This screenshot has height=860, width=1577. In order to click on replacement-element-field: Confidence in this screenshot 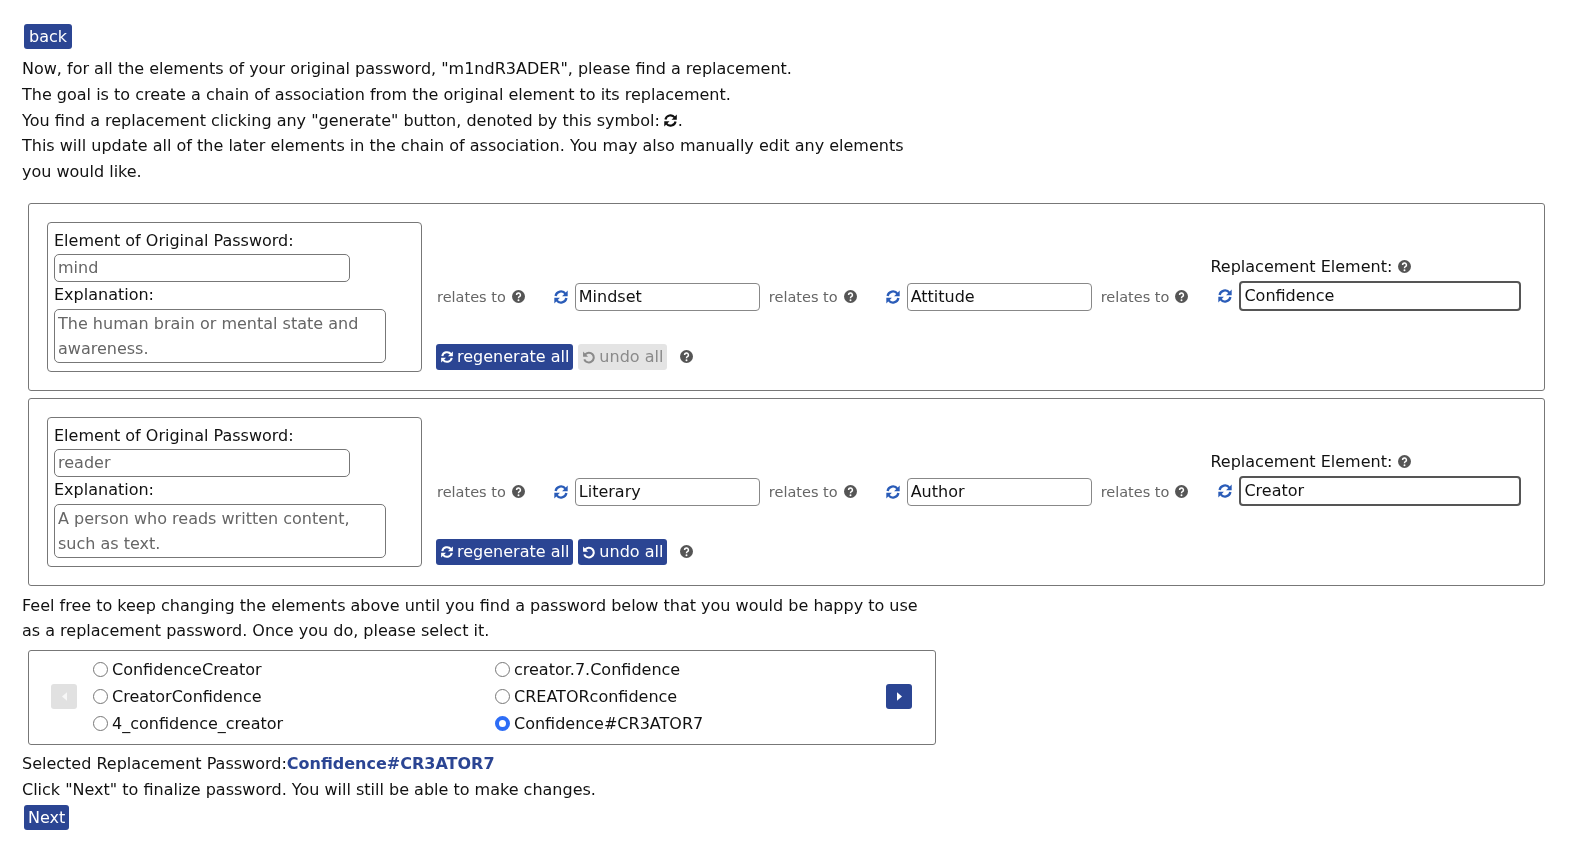, I will do `click(1380, 296)`.